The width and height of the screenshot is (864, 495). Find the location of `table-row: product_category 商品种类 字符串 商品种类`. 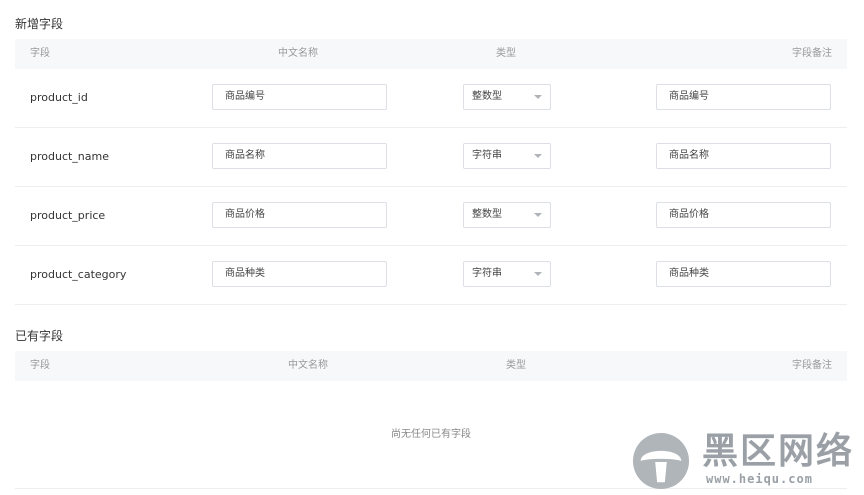

table-row: product_category 商品种类 字符串 商品种类 is located at coordinates (431, 275).